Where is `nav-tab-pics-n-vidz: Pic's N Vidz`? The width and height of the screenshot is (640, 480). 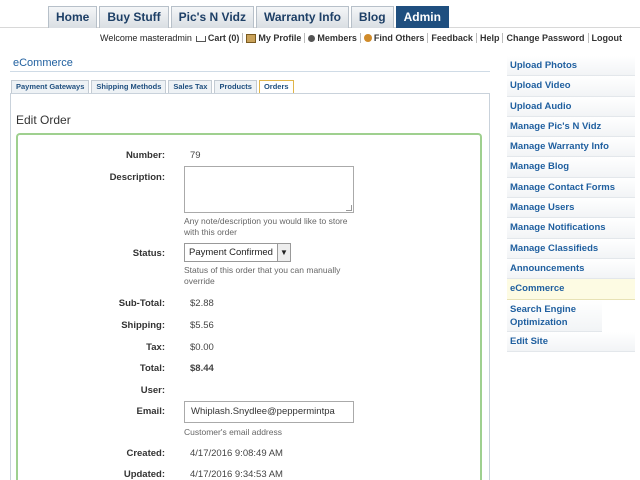 nav-tab-pics-n-vidz: Pic's N Vidz is located at coordinates (212, 17).